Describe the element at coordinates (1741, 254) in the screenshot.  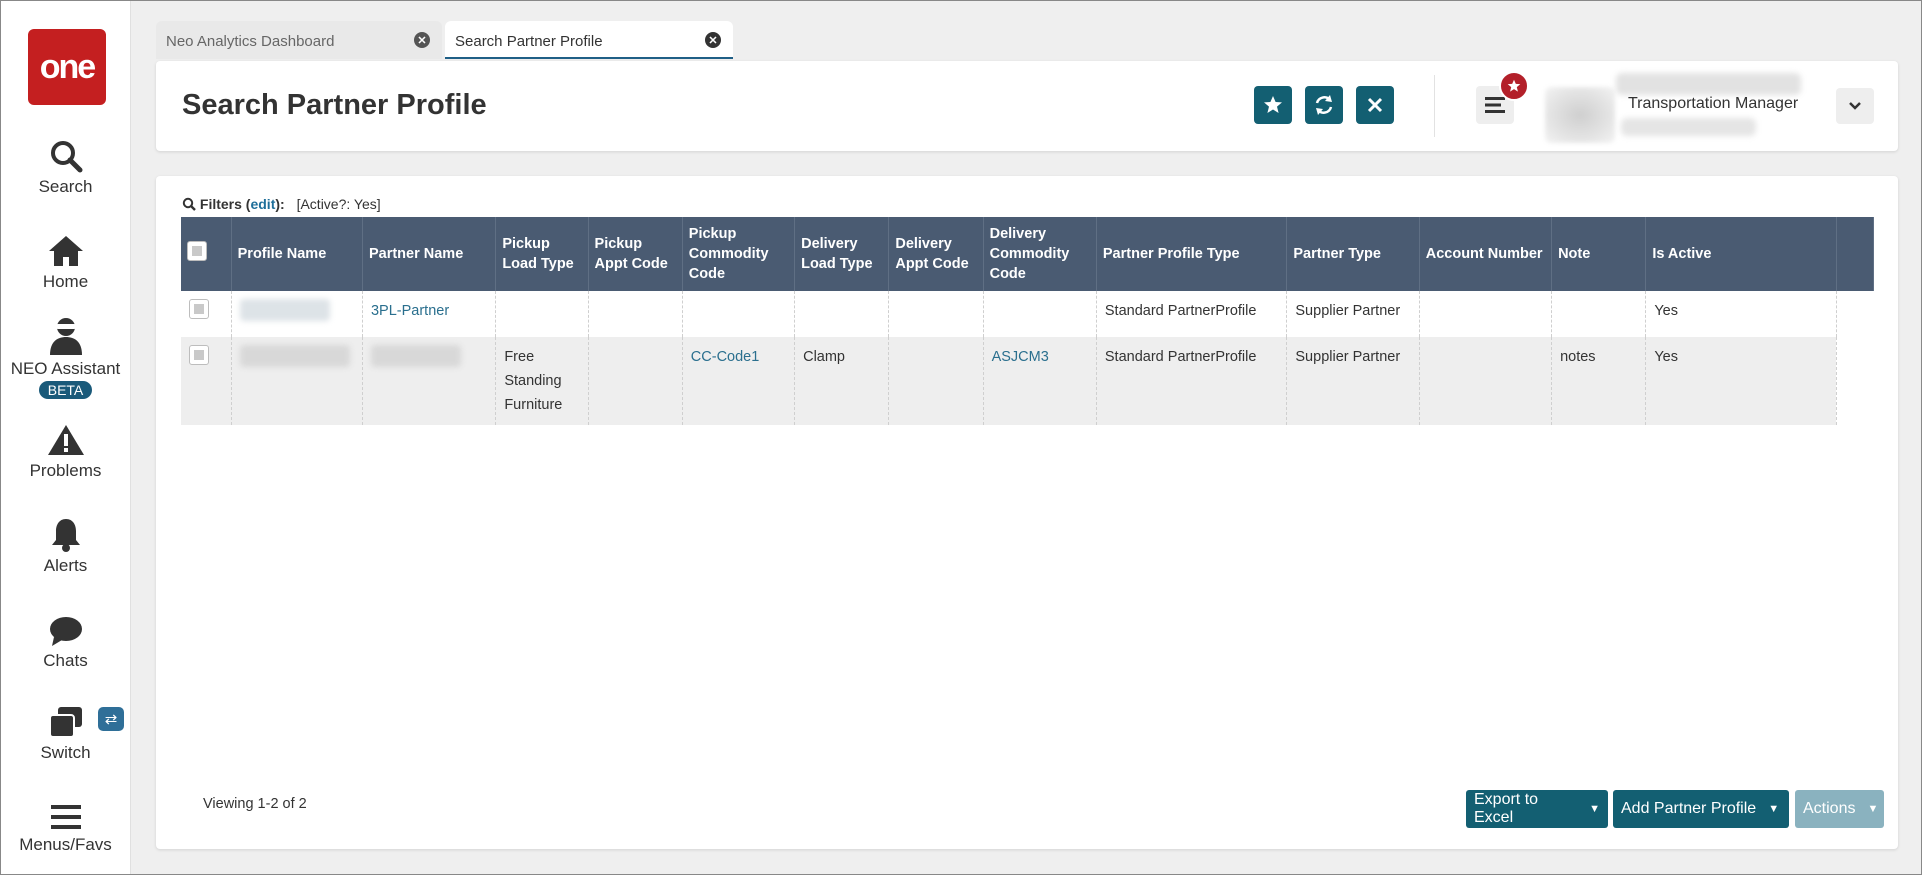
I see `column-header: Is Active` at that location.